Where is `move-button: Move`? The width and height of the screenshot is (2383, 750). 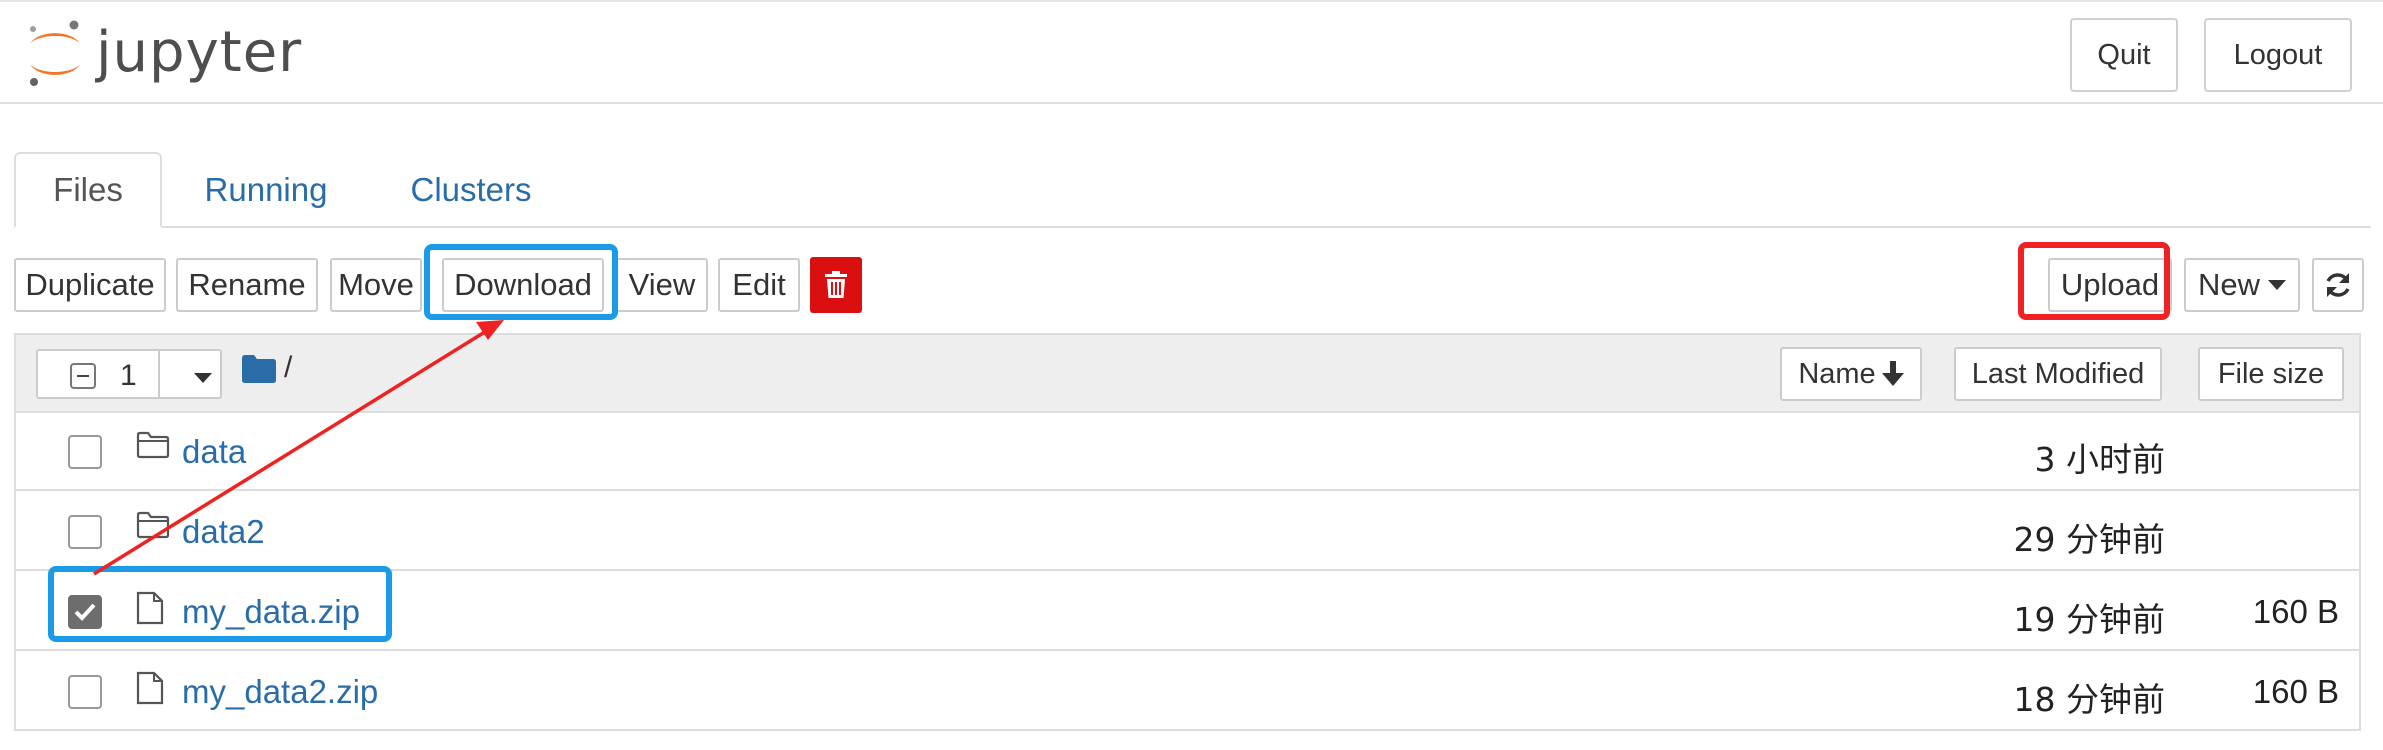 move-button: Move is located at coordinates (376, 285).